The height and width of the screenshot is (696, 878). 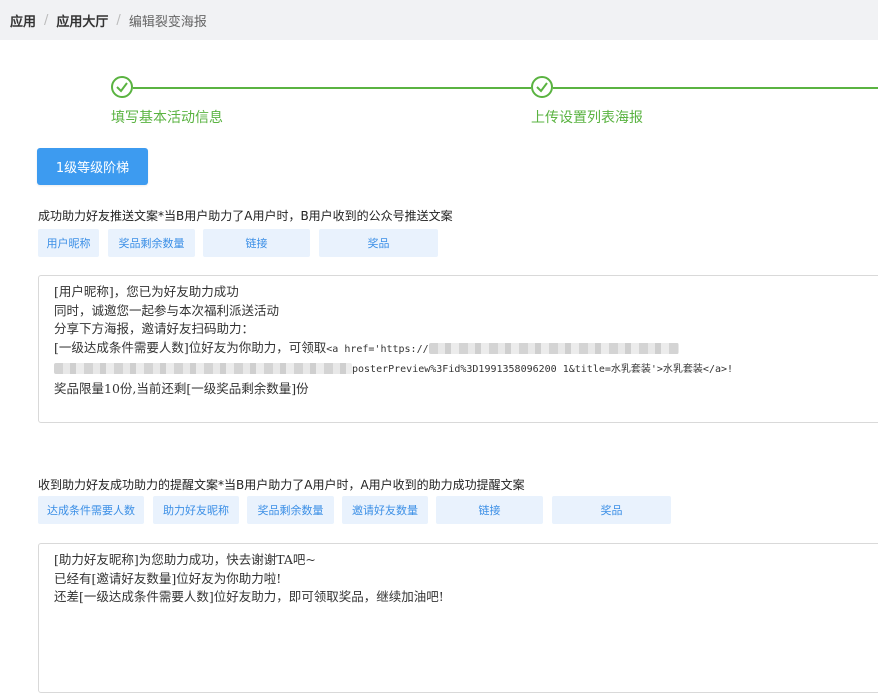 What do you see at coordinates (587, 118) in the screenshot?
I see `step-2-label: 上传设置列表海报` at bounding box center [587, 118].